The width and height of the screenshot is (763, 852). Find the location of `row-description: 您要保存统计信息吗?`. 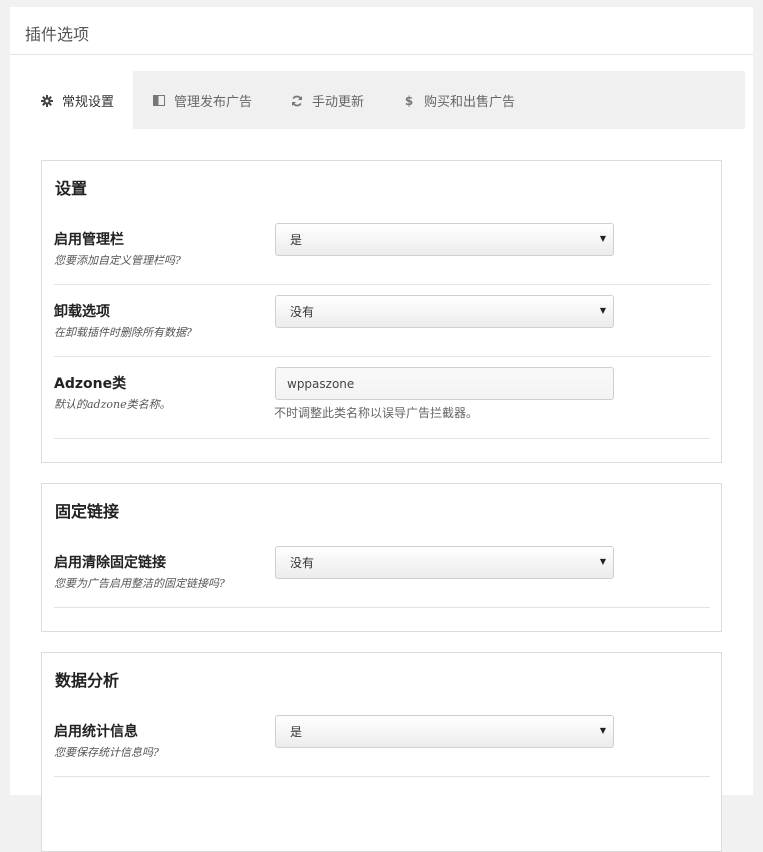

row-description: 您要保存统计信息吗? is located at coordinates (106, 752).